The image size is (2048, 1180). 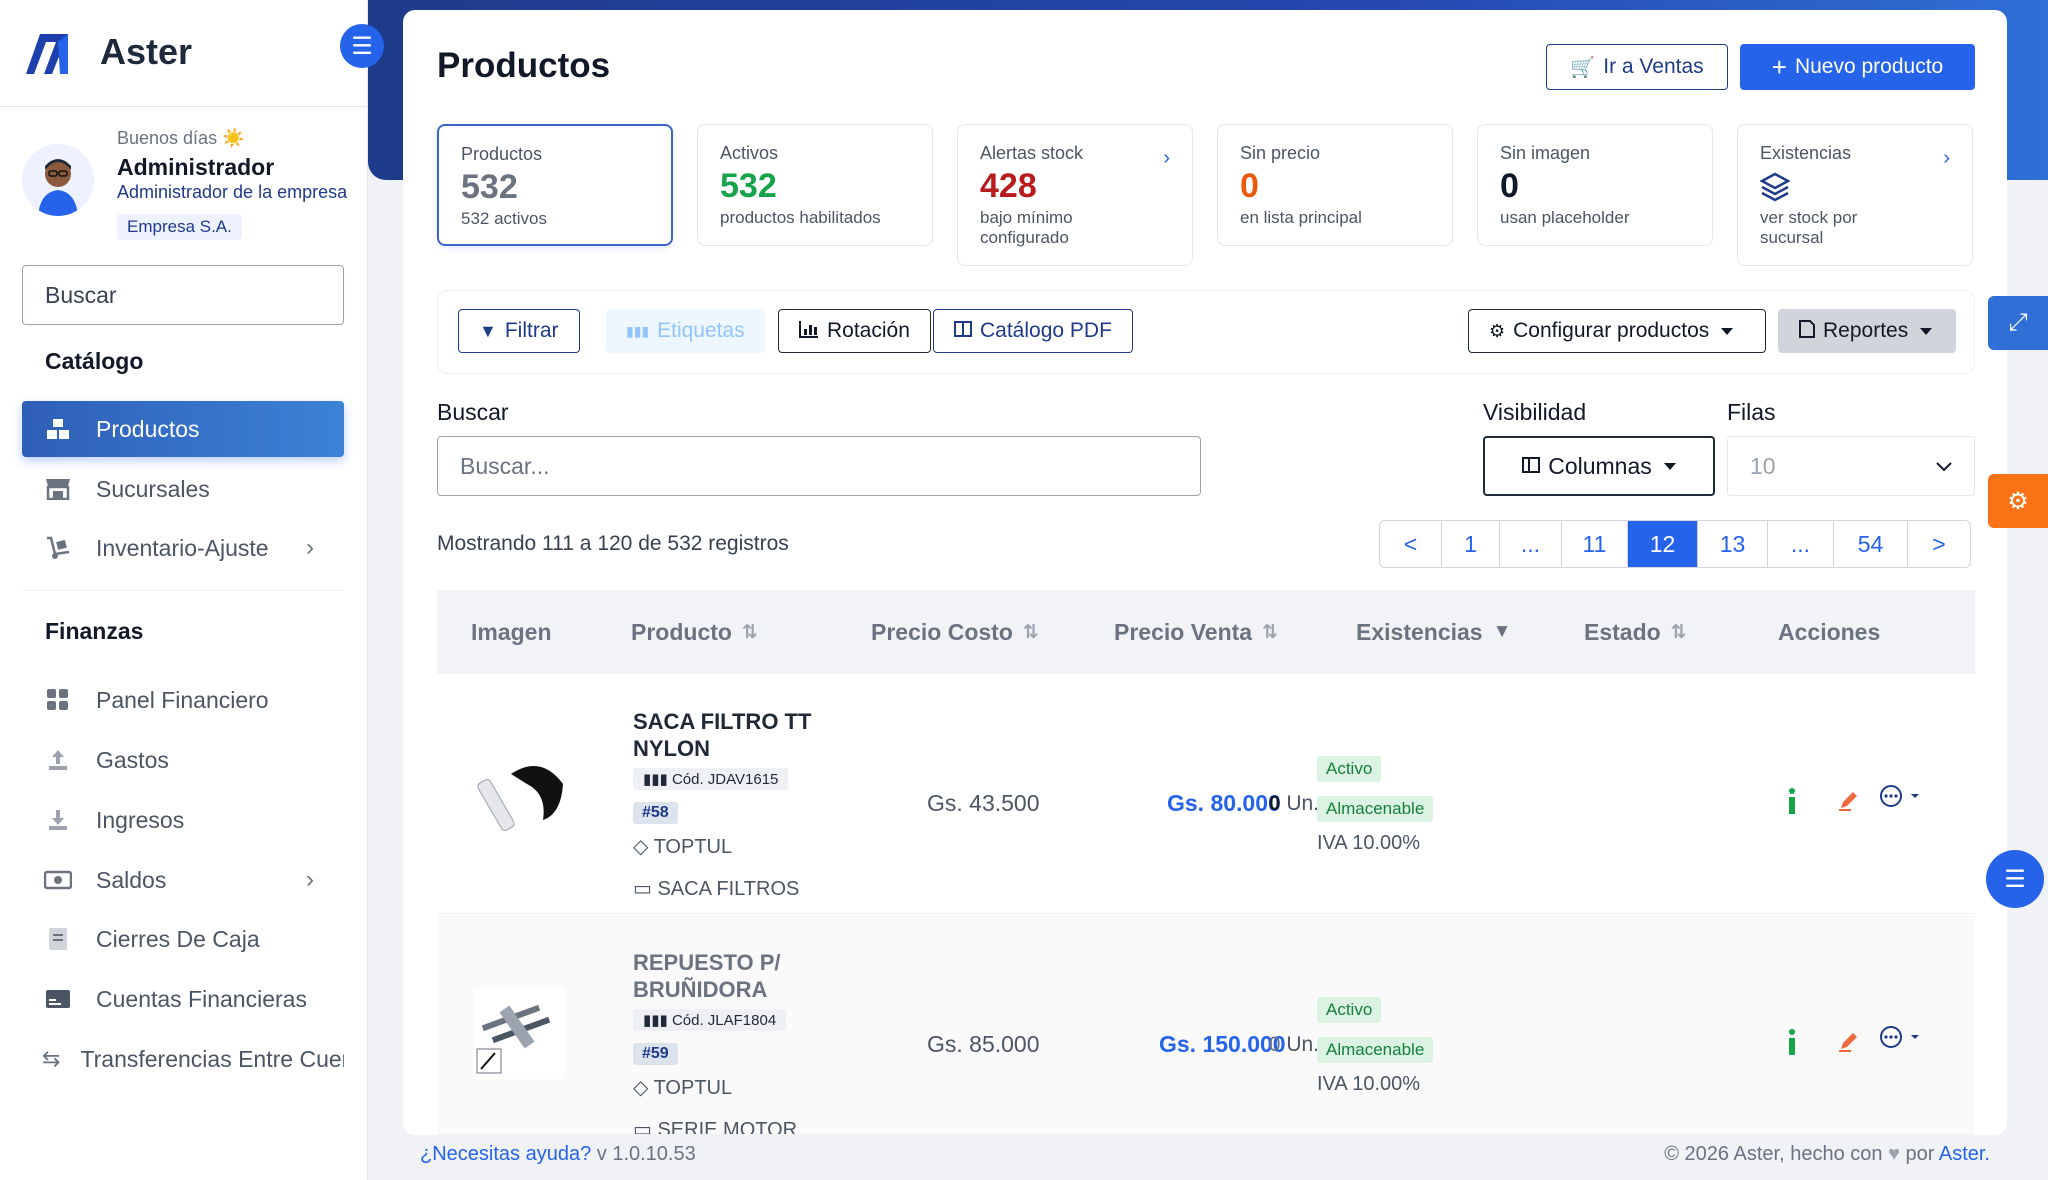 I want to click on rotation-button: Rotación, so click(x=854, y=331).